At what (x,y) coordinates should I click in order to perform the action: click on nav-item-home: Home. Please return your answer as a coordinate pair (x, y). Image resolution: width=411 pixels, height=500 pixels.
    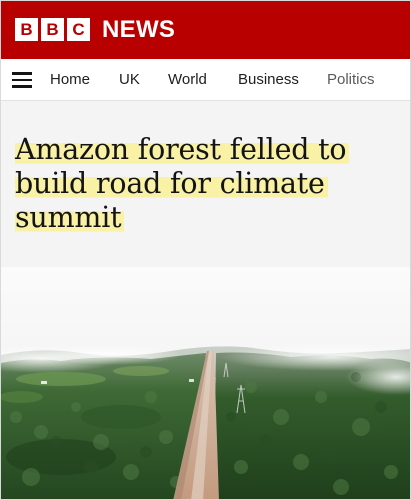
    Looking at the image, I should click on (70, 79).